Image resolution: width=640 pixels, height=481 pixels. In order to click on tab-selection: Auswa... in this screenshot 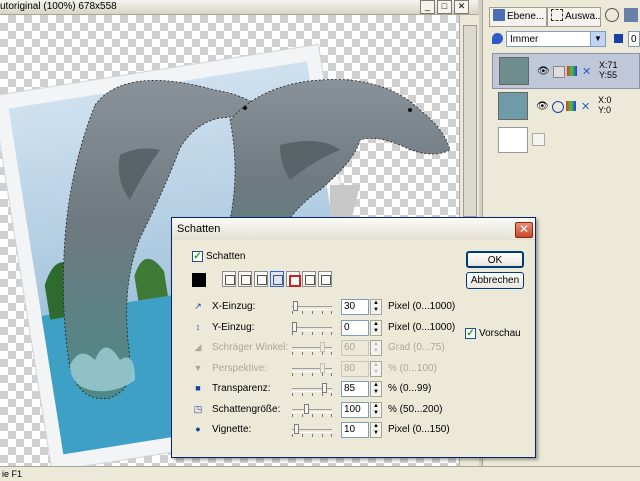, I will do `click(574, 17)`.